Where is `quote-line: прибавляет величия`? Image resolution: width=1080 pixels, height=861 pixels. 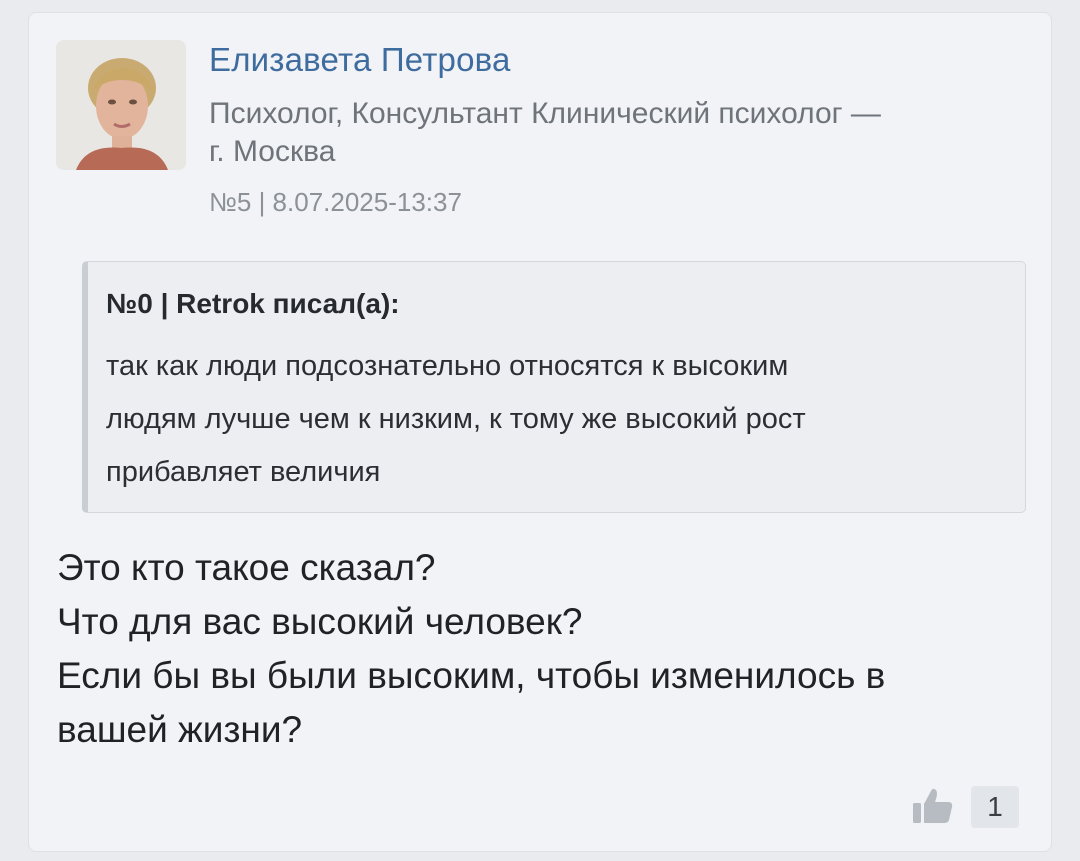
quote-line: прибавляет величия is located at coordinates (243, 472).